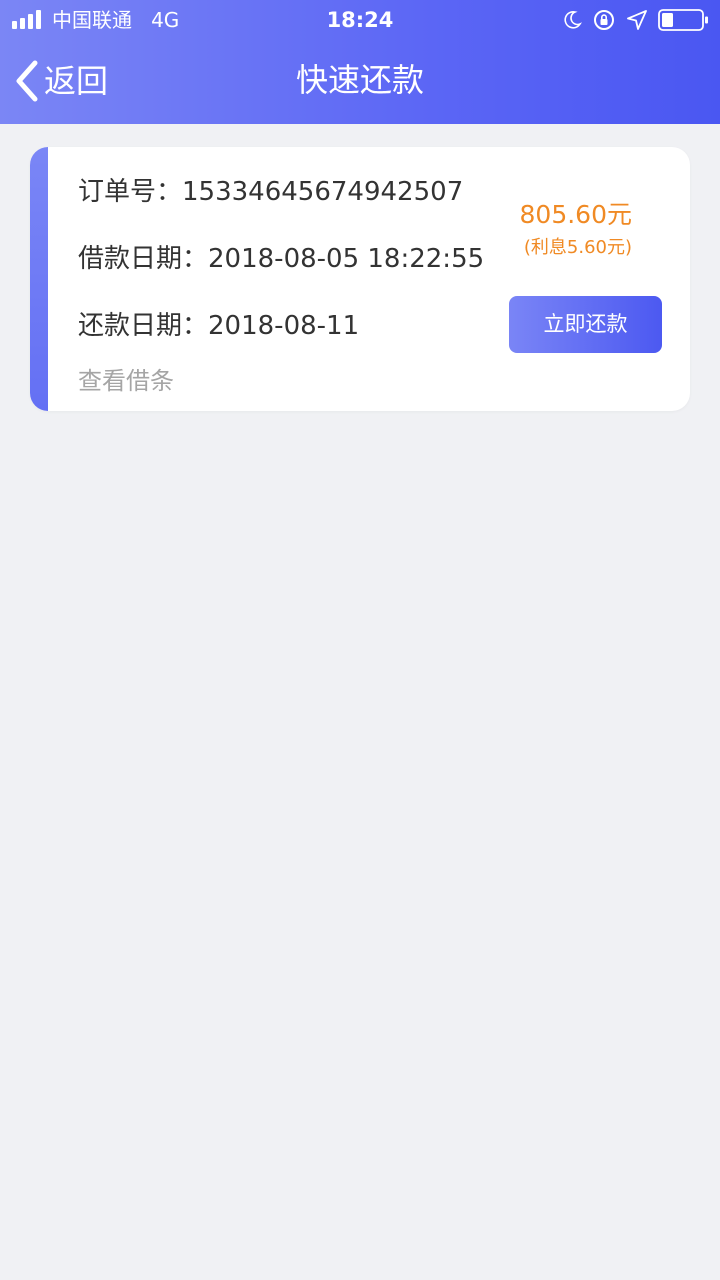  I want to click on back-label: 返回, so click(76, 81).